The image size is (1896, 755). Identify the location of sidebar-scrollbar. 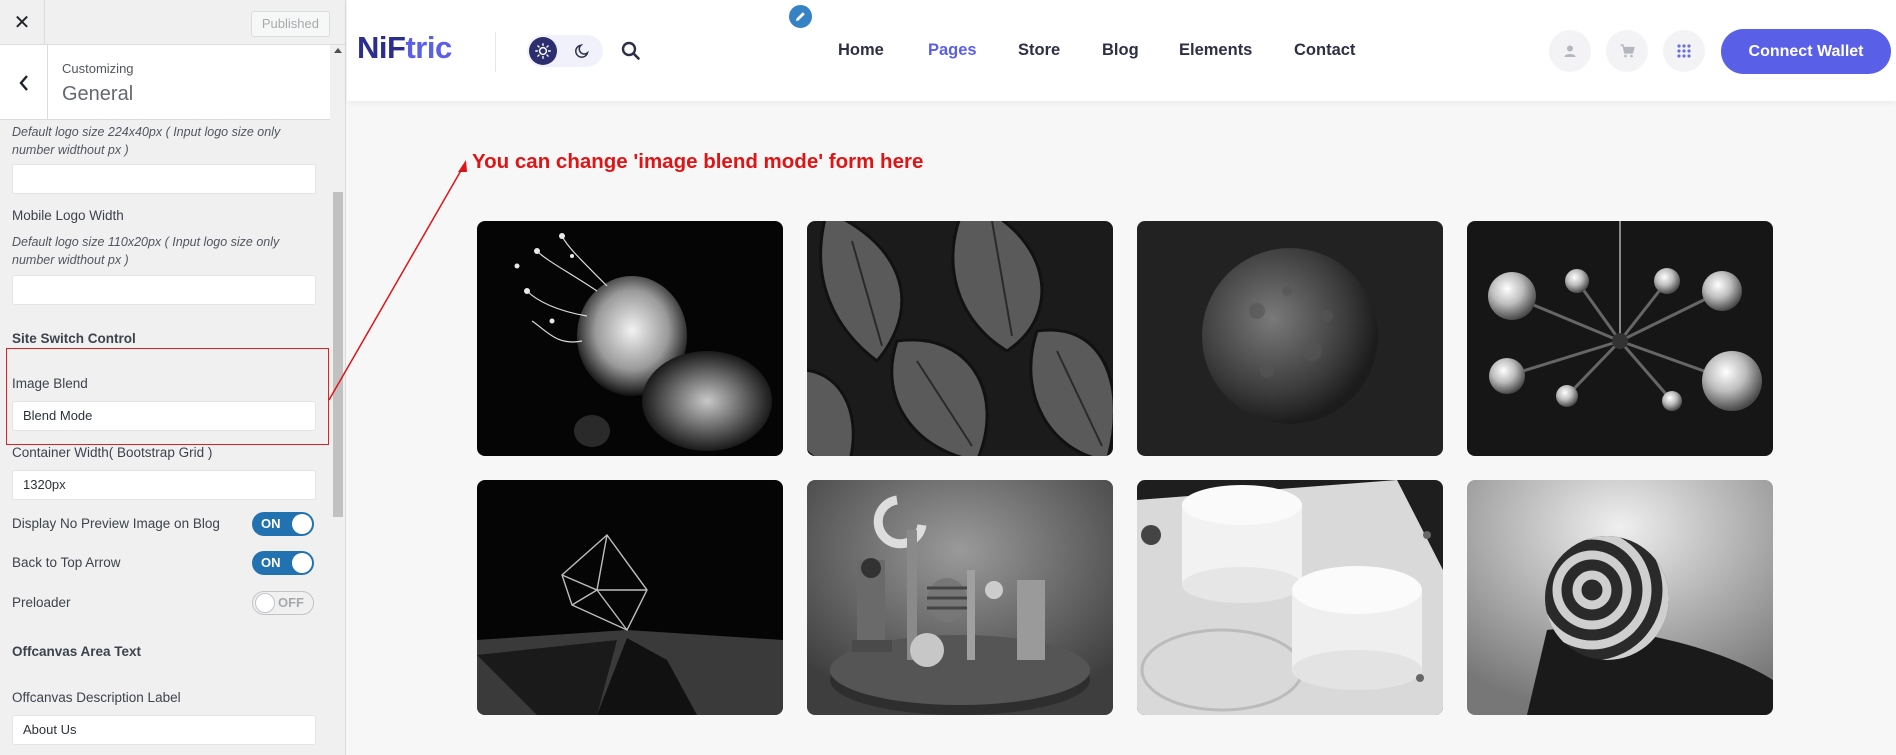
(337, 400).